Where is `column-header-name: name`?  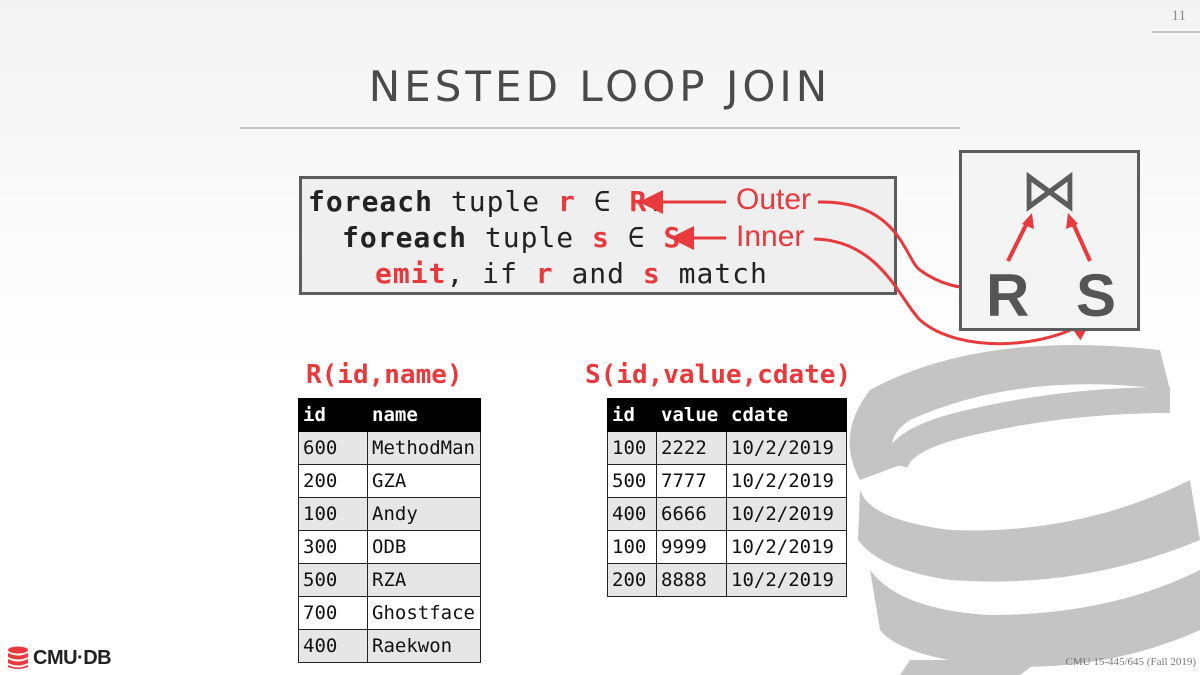 column-header-name: name is located at coordinates (424, 415).